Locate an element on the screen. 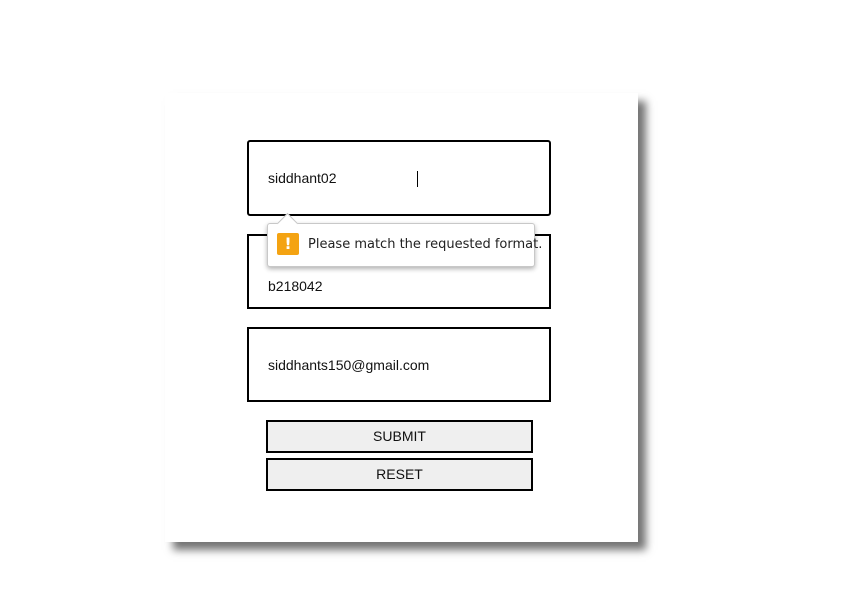 This screenshot has width=865, height=591. validation-message: Please match the requested format. is located at coordinates (425, 244).